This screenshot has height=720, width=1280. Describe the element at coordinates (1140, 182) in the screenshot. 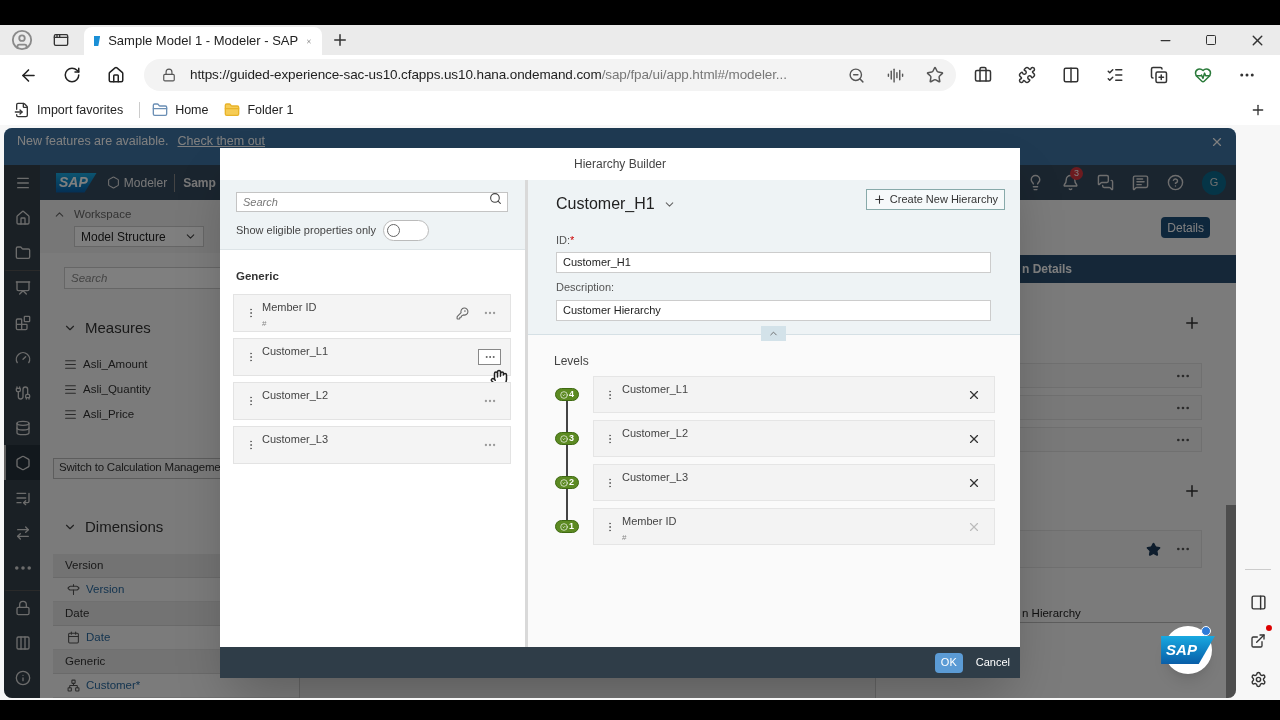

I see `feedback-icon` at that location.